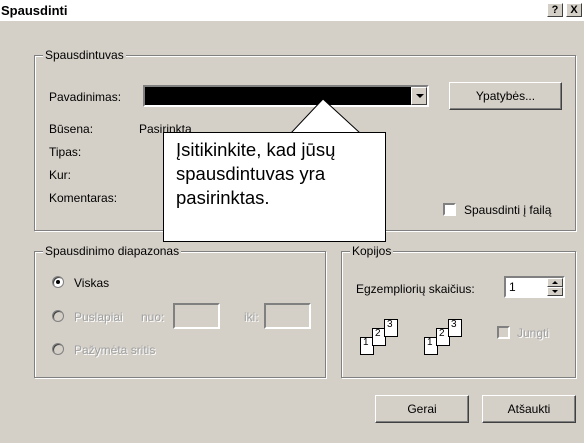  I want to click on printer-name-select, so click(286, 96).